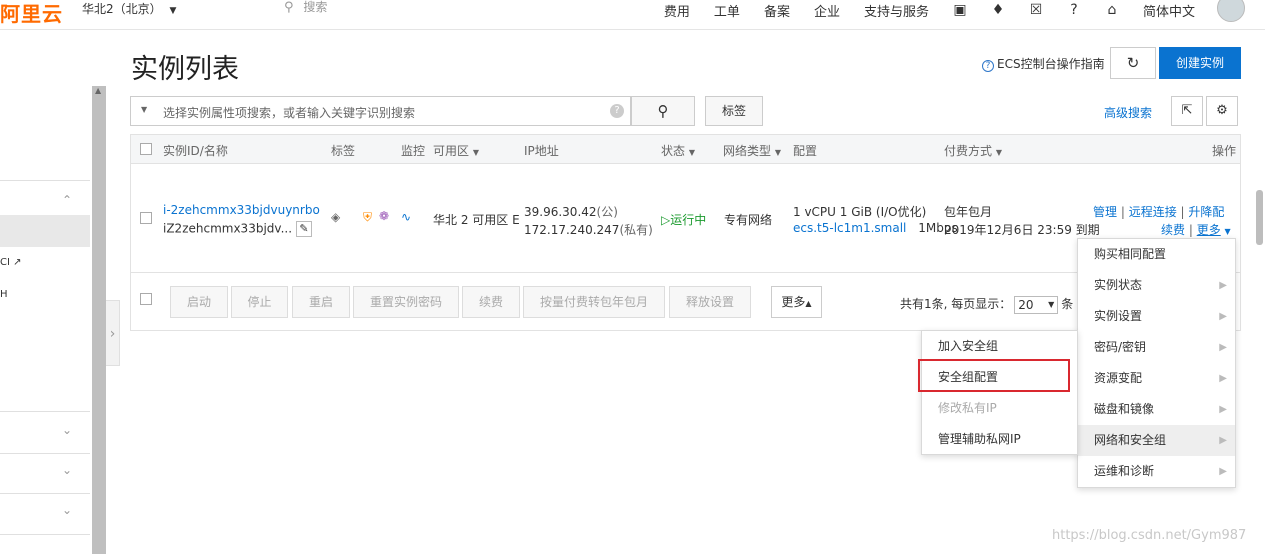 The height and width of the screenshot is (554, 1265). What do you see at coordinates (146, 218) in the screenshot?
I see `row-checkbox` at bounding box center [146, 218].